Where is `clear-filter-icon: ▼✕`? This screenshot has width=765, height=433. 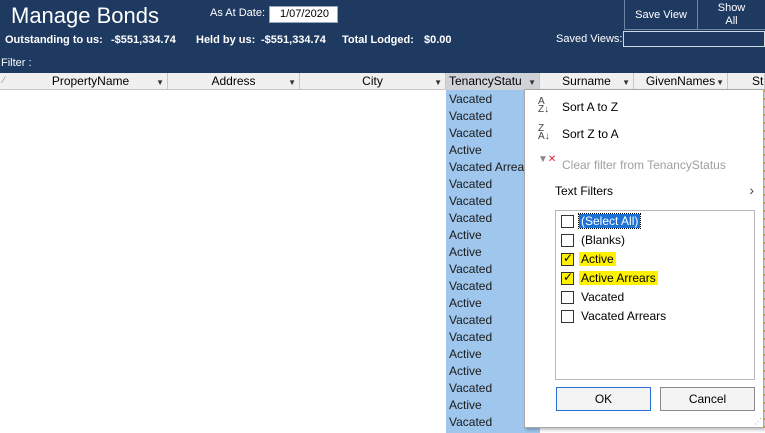 clear-filter-icon: ▼✕ is located at coordinates (547, 159).